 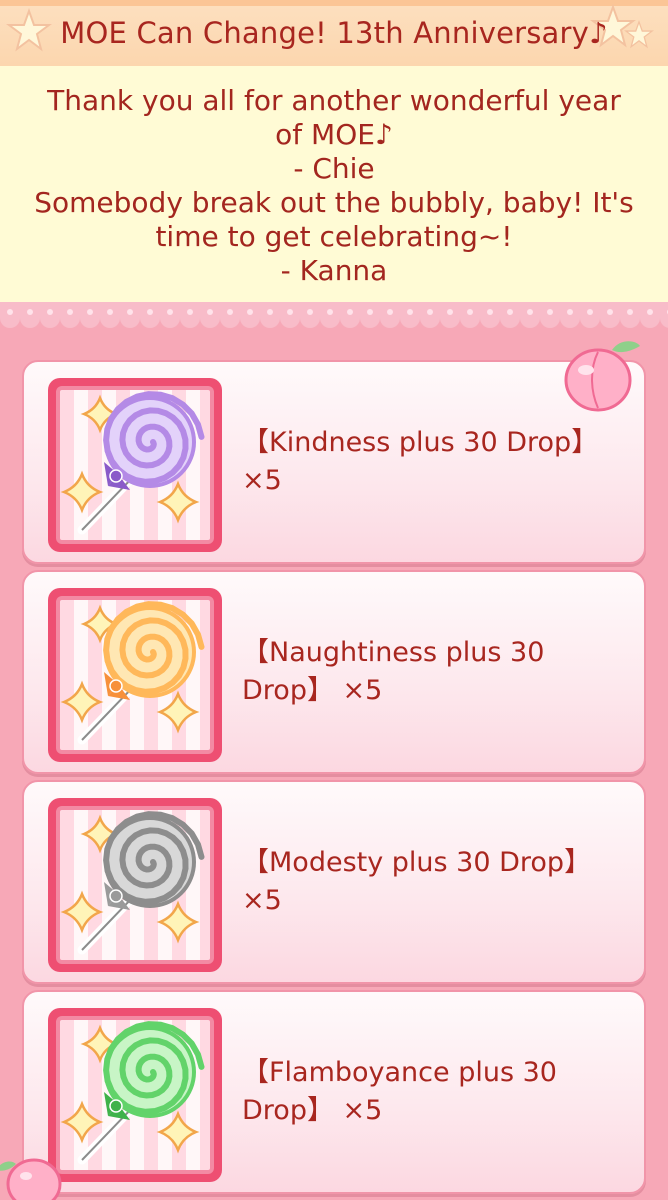 I want to click on reward-label: 【Flamboyance plus 30 Drop】 ×5, so click(x=428, y=1092).